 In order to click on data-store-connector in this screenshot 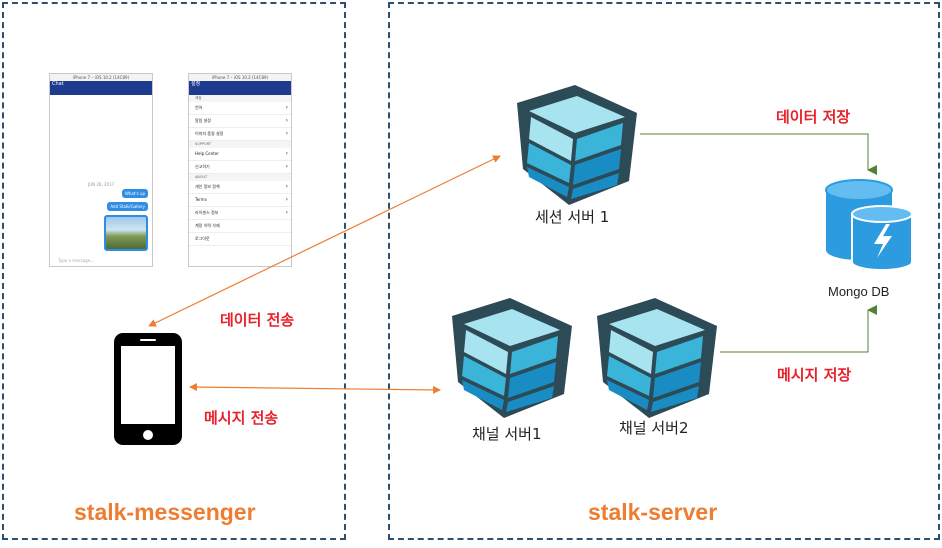, I will do `click(758, 154)`.